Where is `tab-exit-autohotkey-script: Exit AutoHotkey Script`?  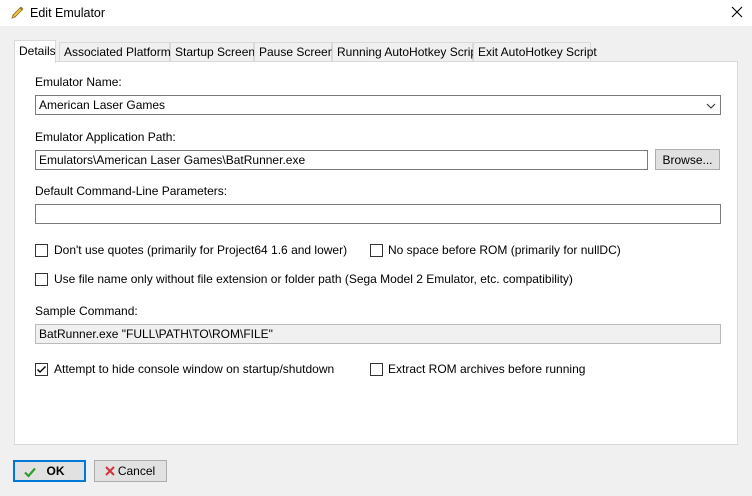
tab-exit-autohotkey-script: Exit AutoHotkey Script is located at coordinates (535, 52).